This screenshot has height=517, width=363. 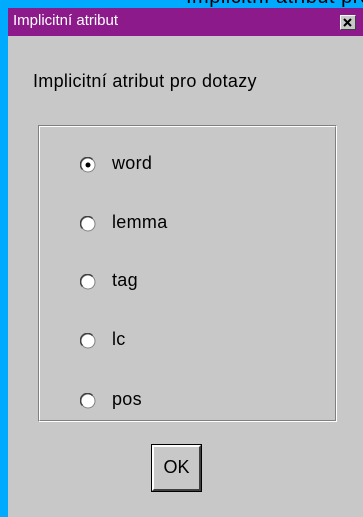 I want to click on radio-label-tag: tag, so click(x=125, y=280).